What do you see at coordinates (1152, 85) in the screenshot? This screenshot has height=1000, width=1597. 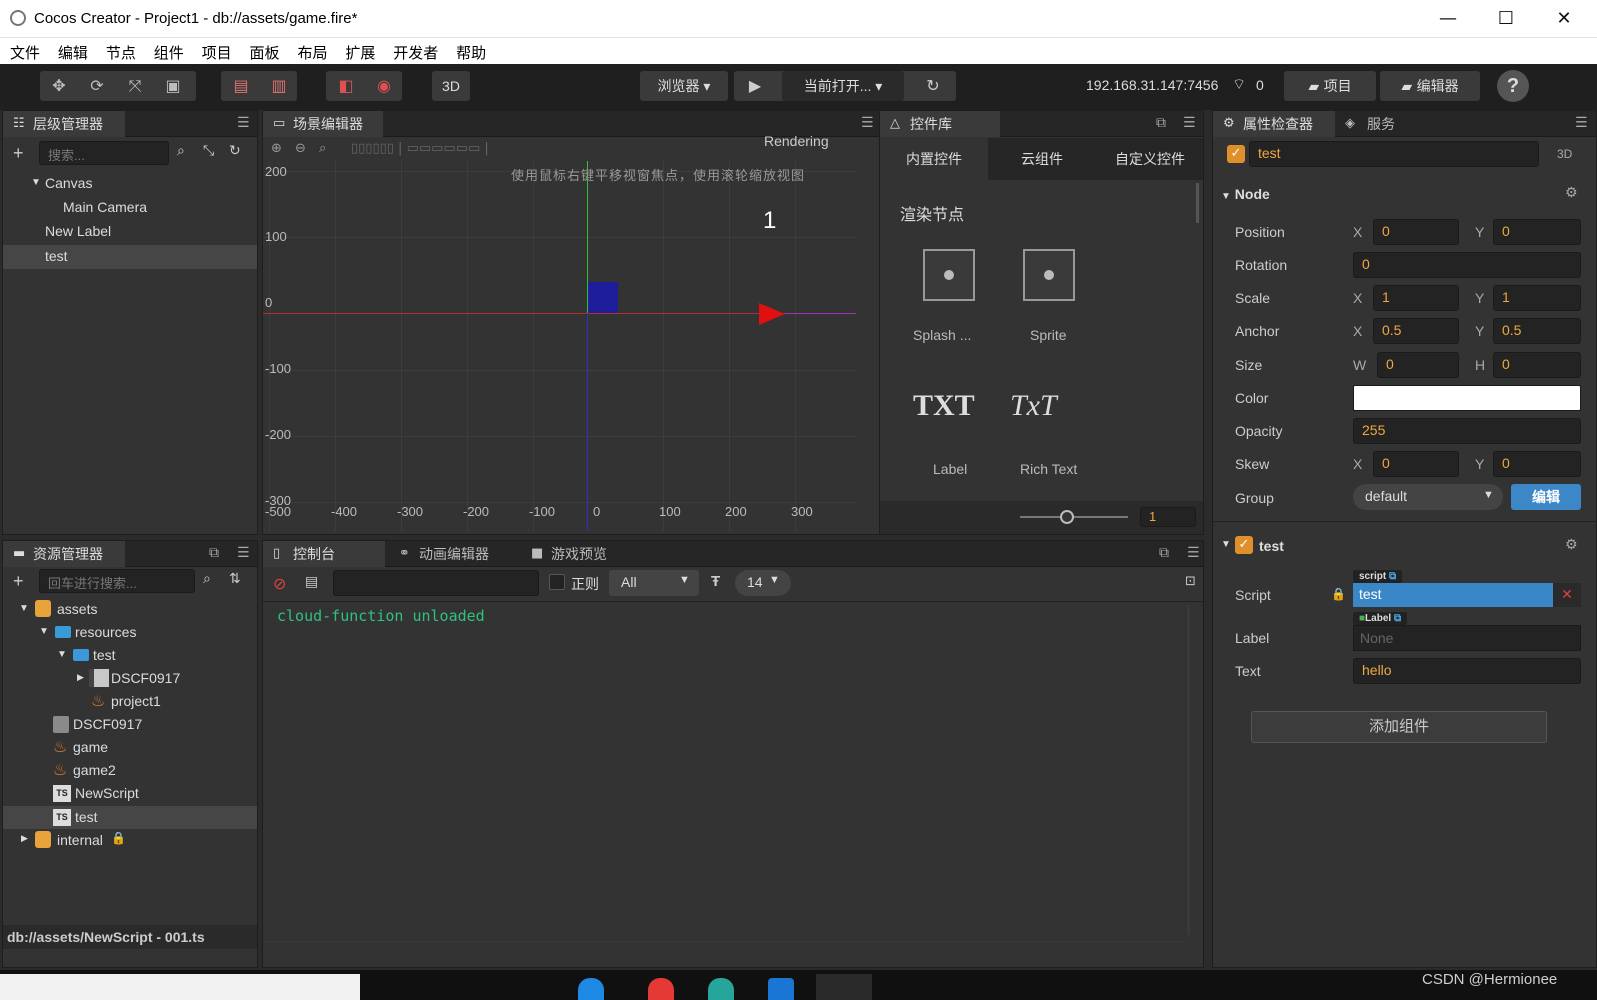 I see `preview-ip: 192.168.31.147:7456` at bounding box center [1152, 85].